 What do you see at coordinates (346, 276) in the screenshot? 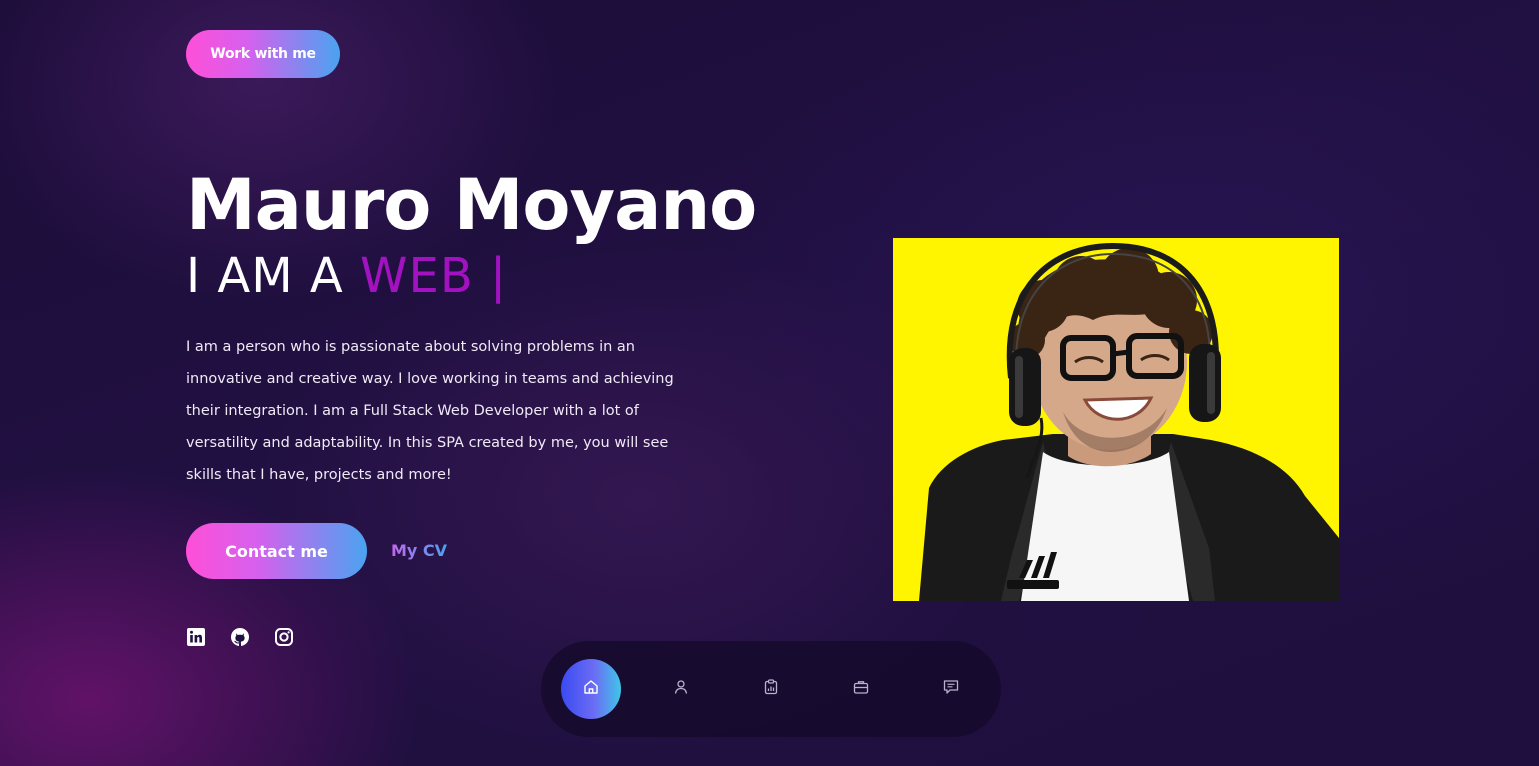
I see `role-line: I AM A WEB |` at bounding box center [346, 276].